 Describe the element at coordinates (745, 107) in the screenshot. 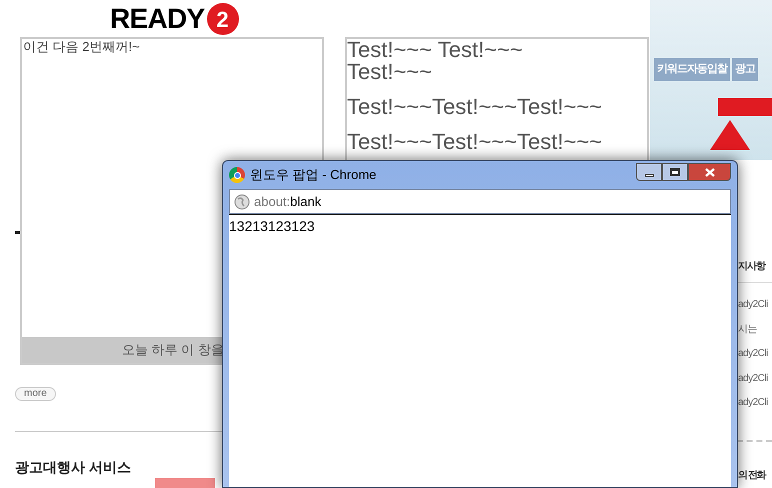

I see `banner-graphic` at that location.